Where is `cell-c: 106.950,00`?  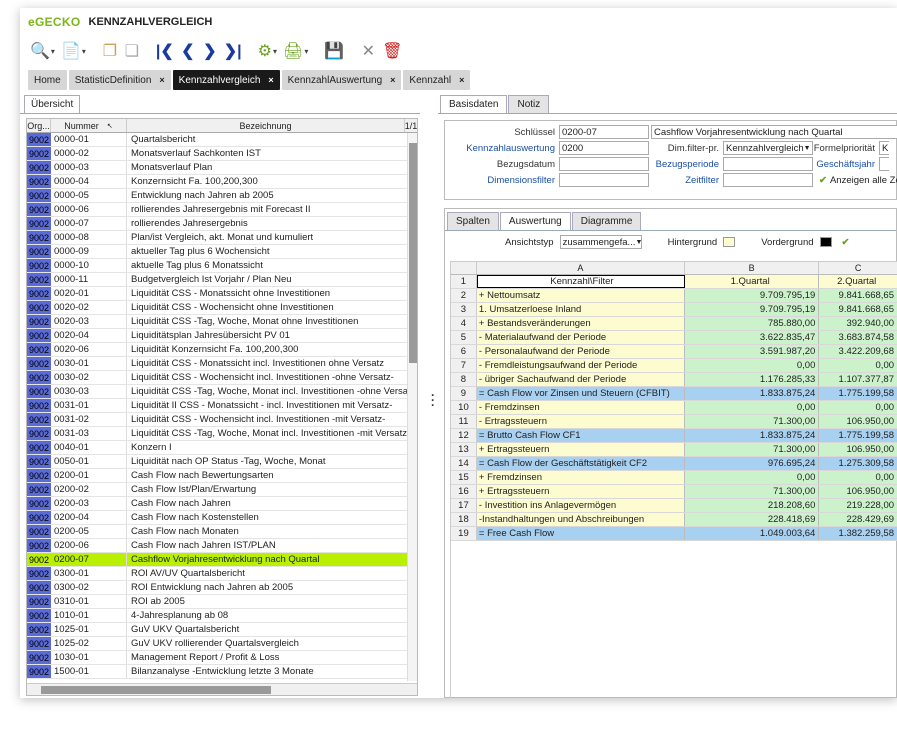 cell-c: 106.950,00 is located at coordinates (858, 449).